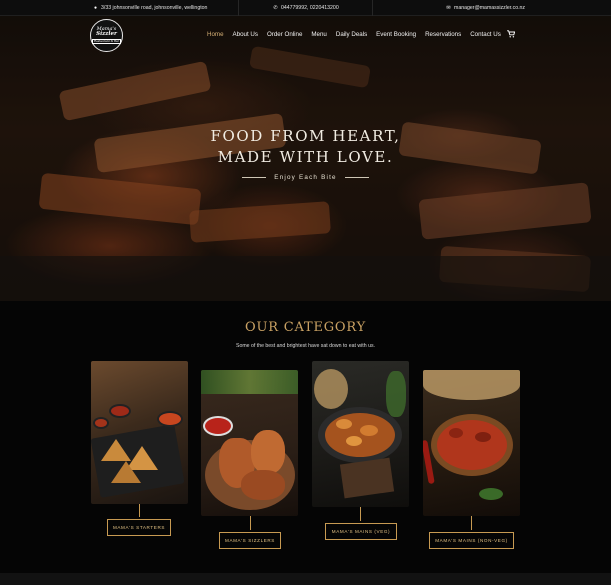 The image size is (611, 585). What do you see at coordinates (139, 432) in the screenshot?
I see `category-card-starters` at bounding box center [139, 432].